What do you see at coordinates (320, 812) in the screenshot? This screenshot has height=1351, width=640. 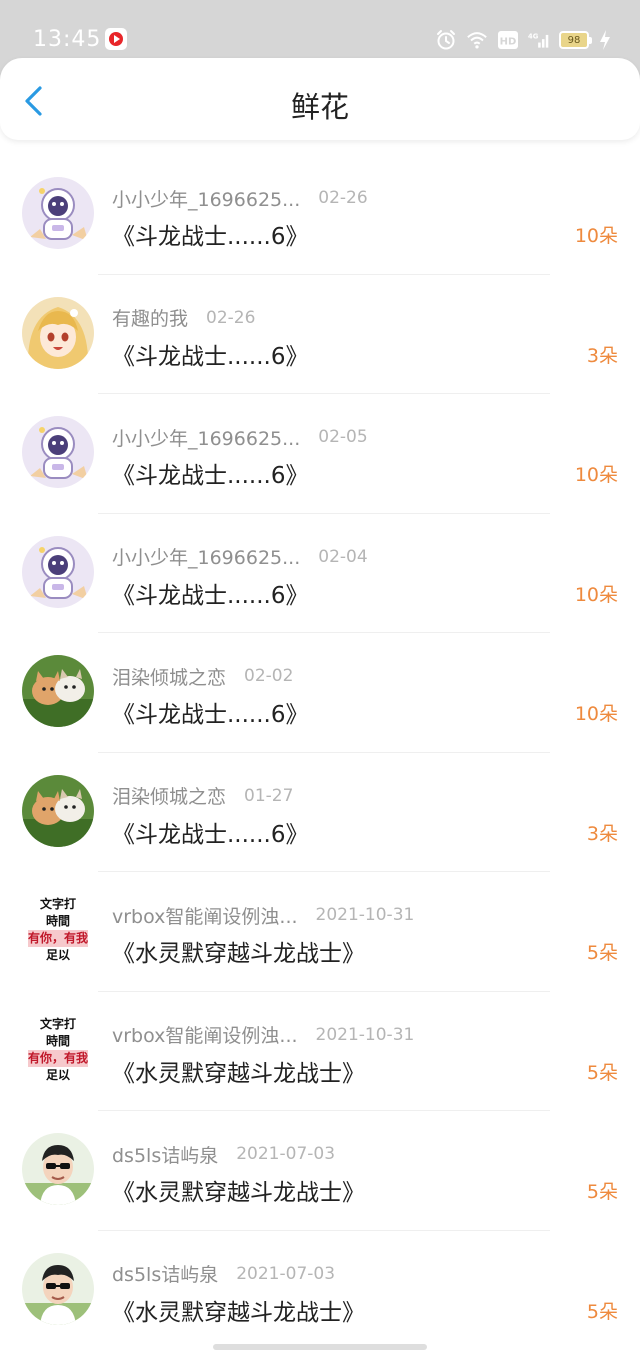 I see `list-item: 泪染倾城之恋 01-27 《斗龙战士......6》 3朵` at bounding box center [320, 812].